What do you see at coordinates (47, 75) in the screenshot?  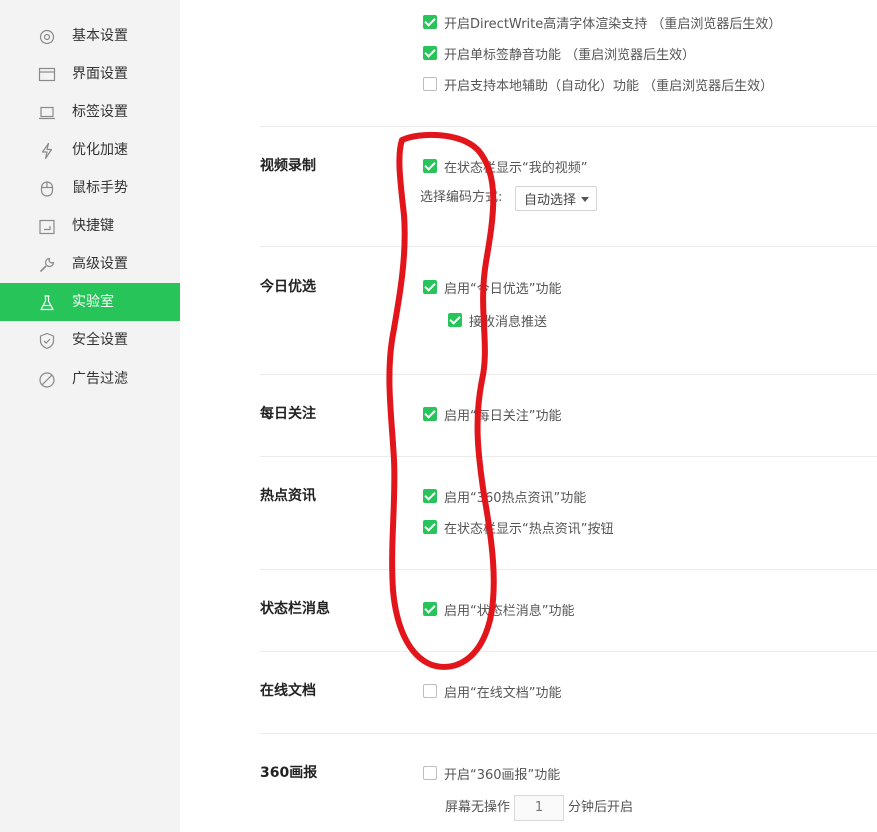 I see `window-icon` at bounding box center [47, 75].